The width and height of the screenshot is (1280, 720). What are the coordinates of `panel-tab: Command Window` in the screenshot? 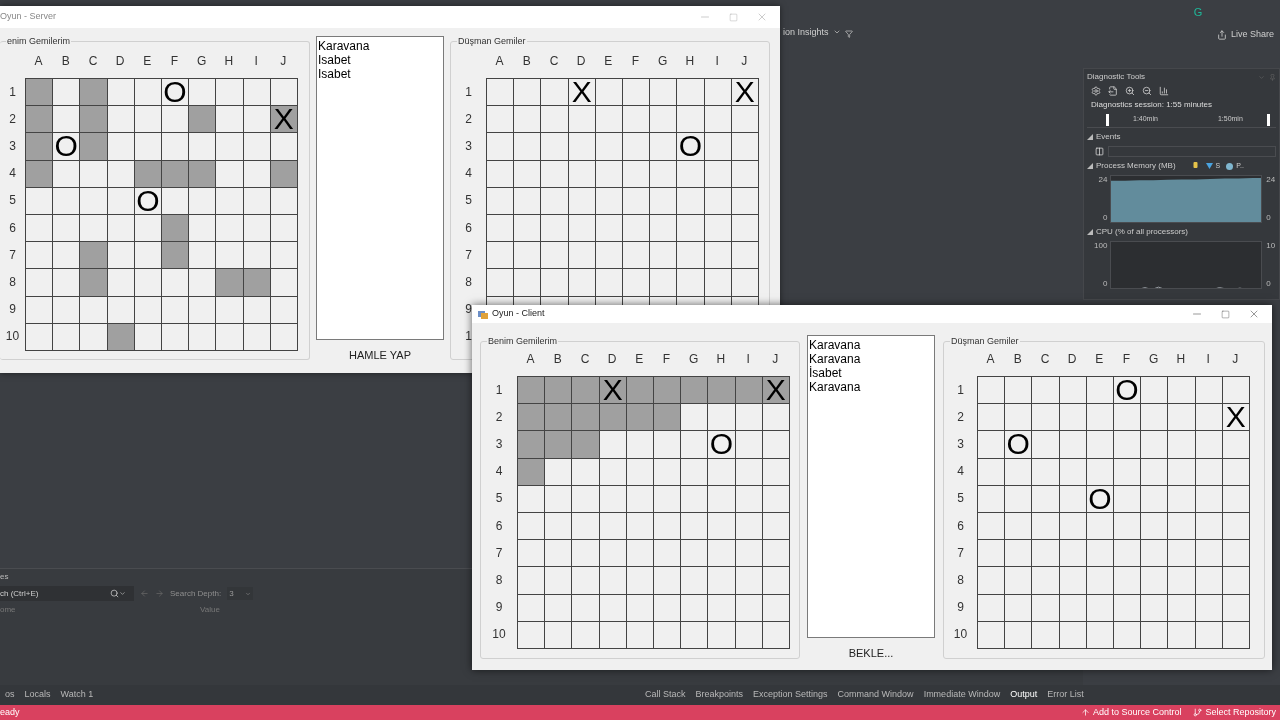 It's located at (875, 695).